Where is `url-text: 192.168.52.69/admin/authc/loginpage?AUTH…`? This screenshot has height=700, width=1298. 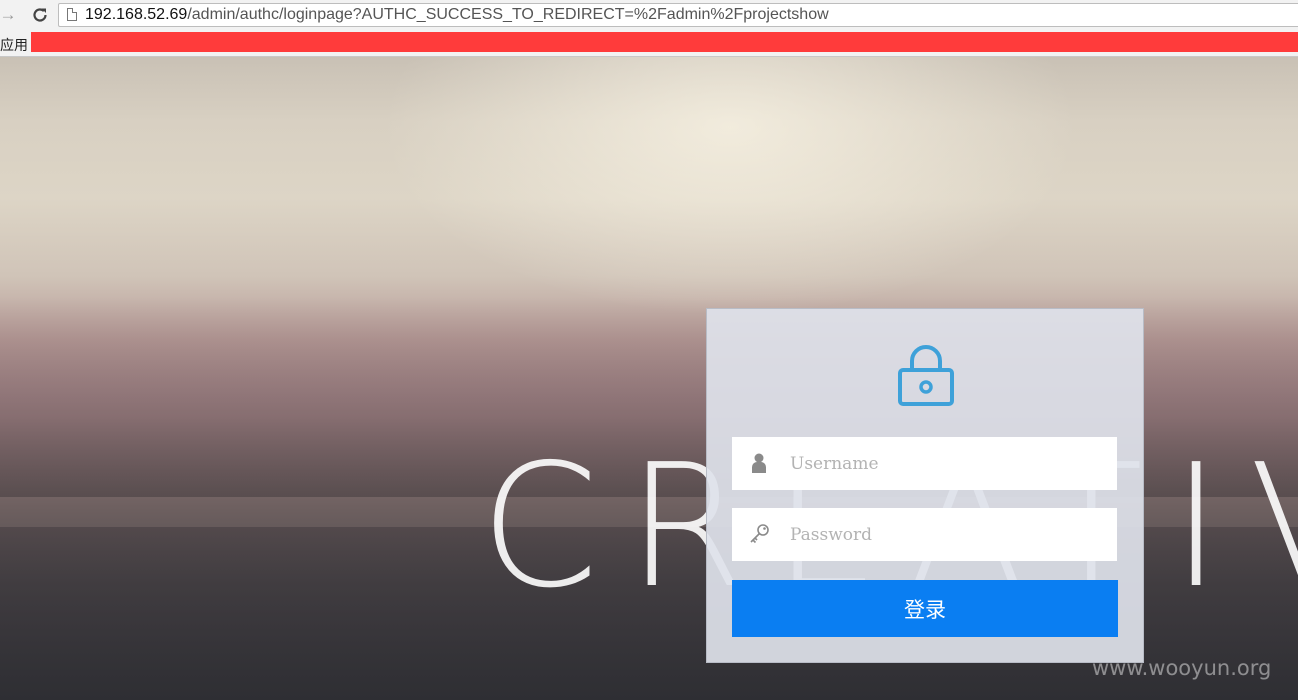 url-text: 192.168.52.69/admin/authc/loginpage?AUTH… is located at coordinates (457, 15).